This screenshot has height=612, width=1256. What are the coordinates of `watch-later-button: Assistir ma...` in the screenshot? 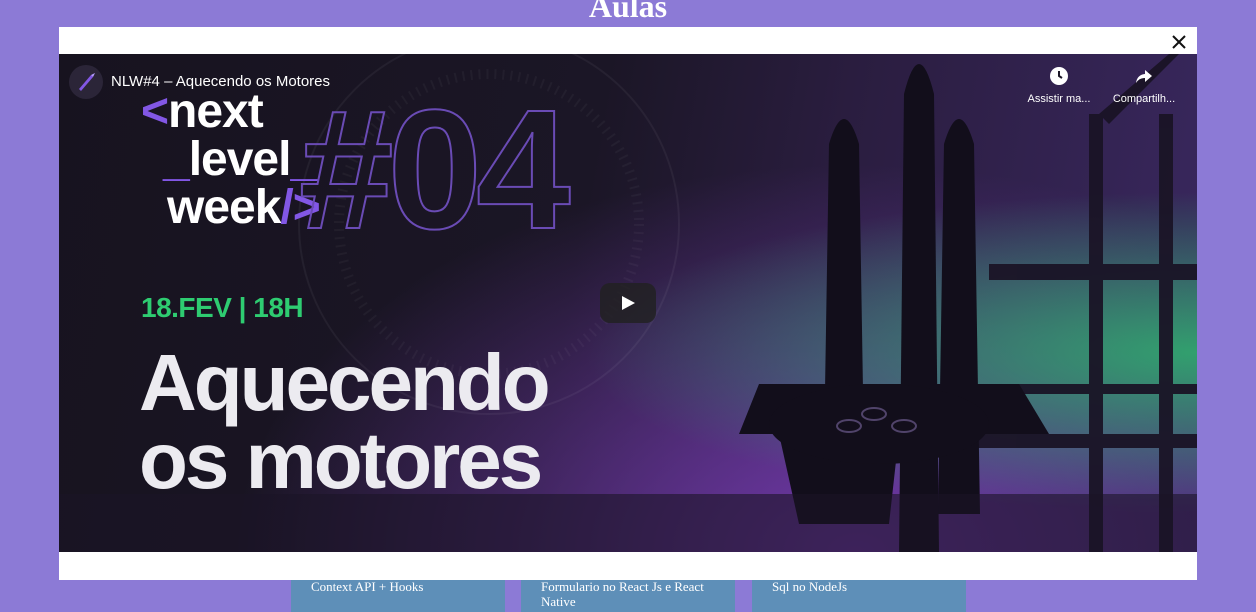 It's located at (1059, 85).